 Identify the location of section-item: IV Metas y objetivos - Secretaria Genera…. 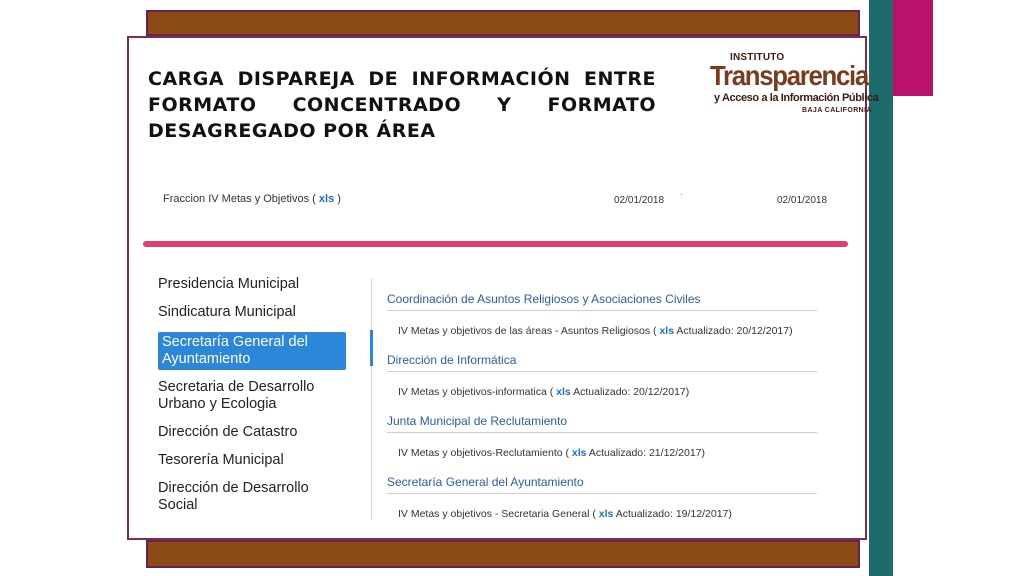
(607, 514).